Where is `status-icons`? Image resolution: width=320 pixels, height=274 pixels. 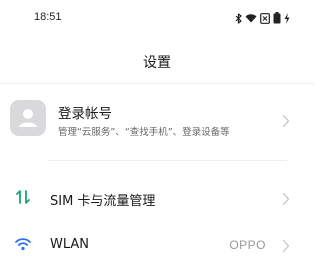 status-icons is located at coordinates (262, 18).